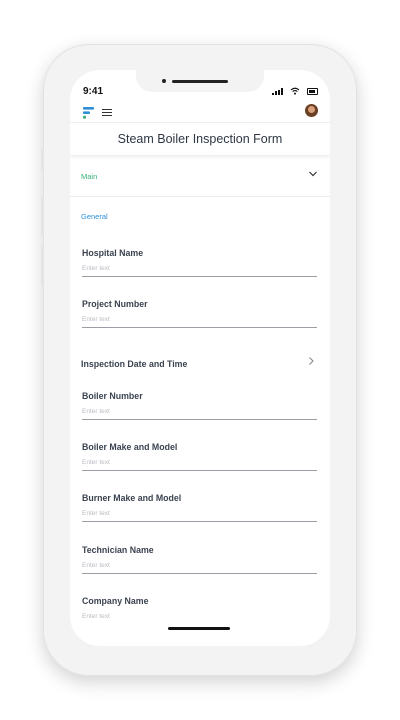 The width and height of the screenshot is (400, 720). I want to click on hospital-name-input, so click(199, 271).